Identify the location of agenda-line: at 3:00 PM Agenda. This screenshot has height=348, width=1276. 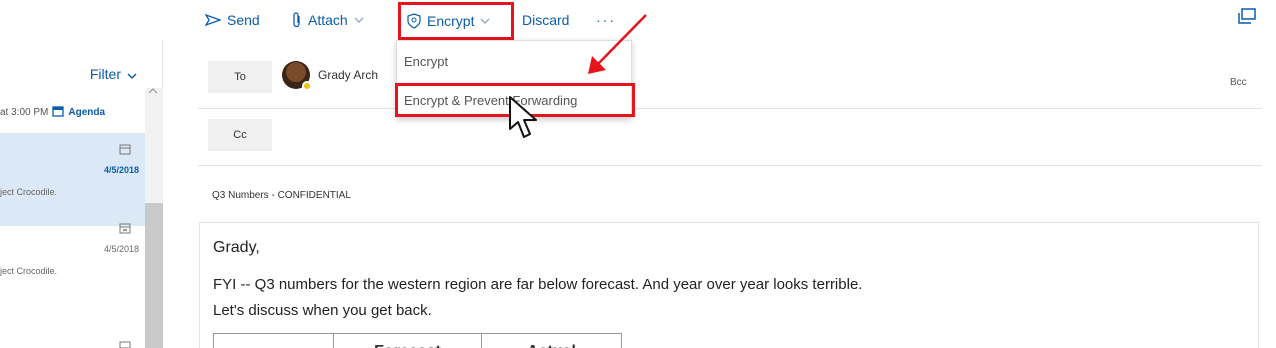
(52, 112).